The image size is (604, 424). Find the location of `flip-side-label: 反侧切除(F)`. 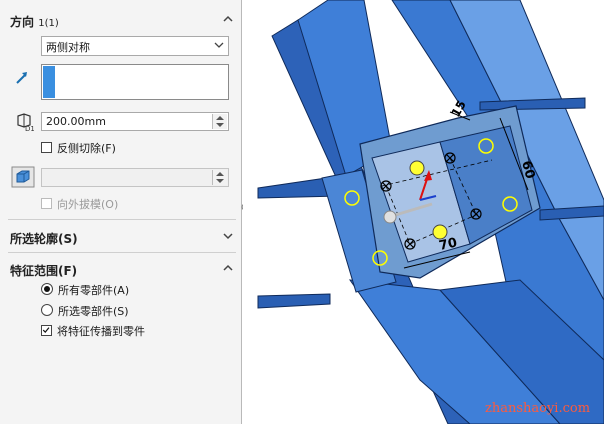

flip-side-label: 反侧切除(F) is located at coordinates (86, 148).